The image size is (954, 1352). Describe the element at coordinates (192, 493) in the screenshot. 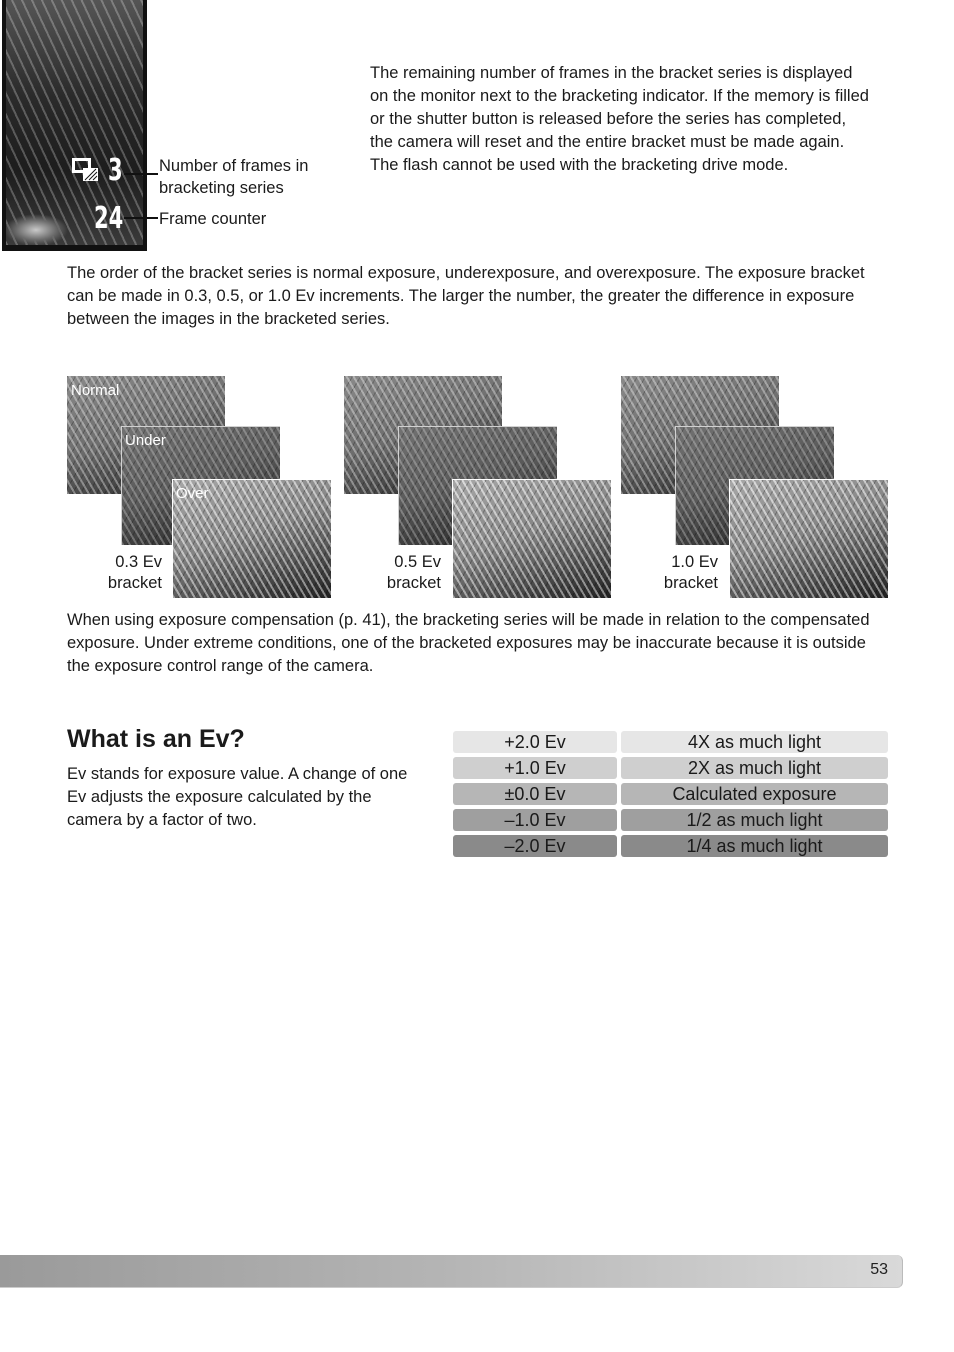

I see `over-label: Over` at that location.